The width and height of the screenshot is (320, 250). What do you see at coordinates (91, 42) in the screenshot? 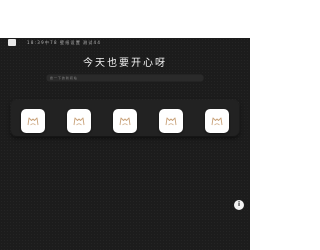
I see `topbar-item-test: 测 试 4 4` at bounding box center [91, 42].